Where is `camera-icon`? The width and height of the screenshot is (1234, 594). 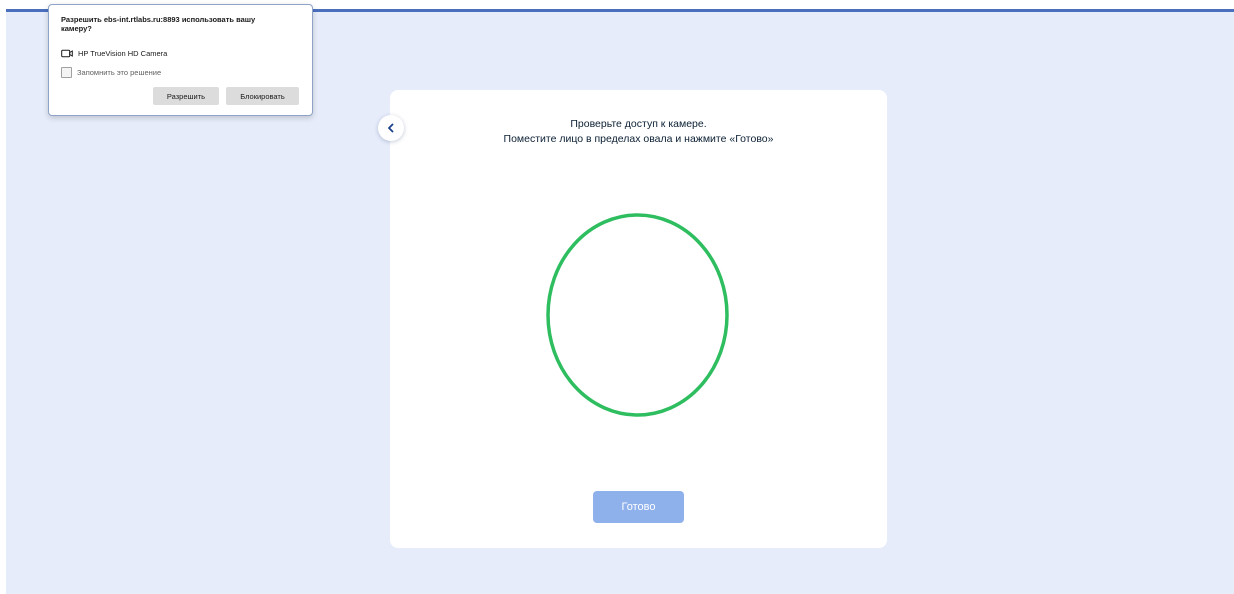
camera-icon is located at coordinates (67, 53).